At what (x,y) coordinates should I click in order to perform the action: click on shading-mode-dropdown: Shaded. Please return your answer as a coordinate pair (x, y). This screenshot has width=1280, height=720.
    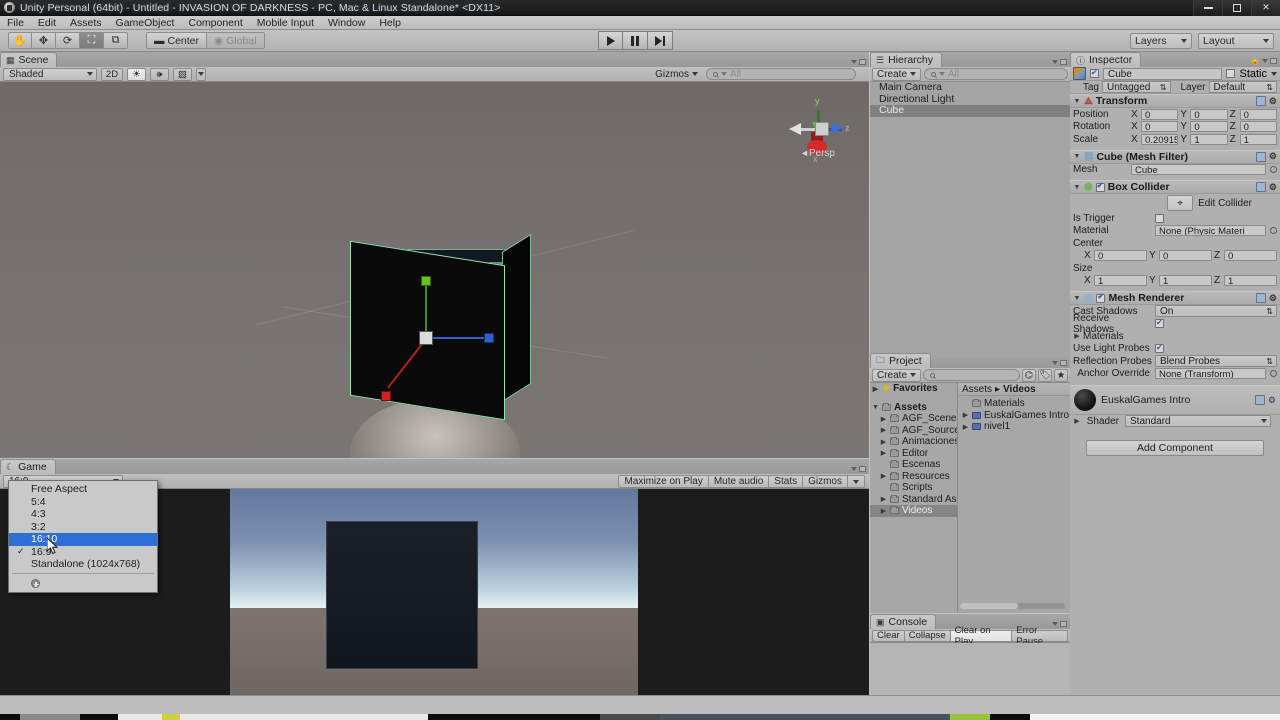
    Looking at the image, I should click on (50, 74).